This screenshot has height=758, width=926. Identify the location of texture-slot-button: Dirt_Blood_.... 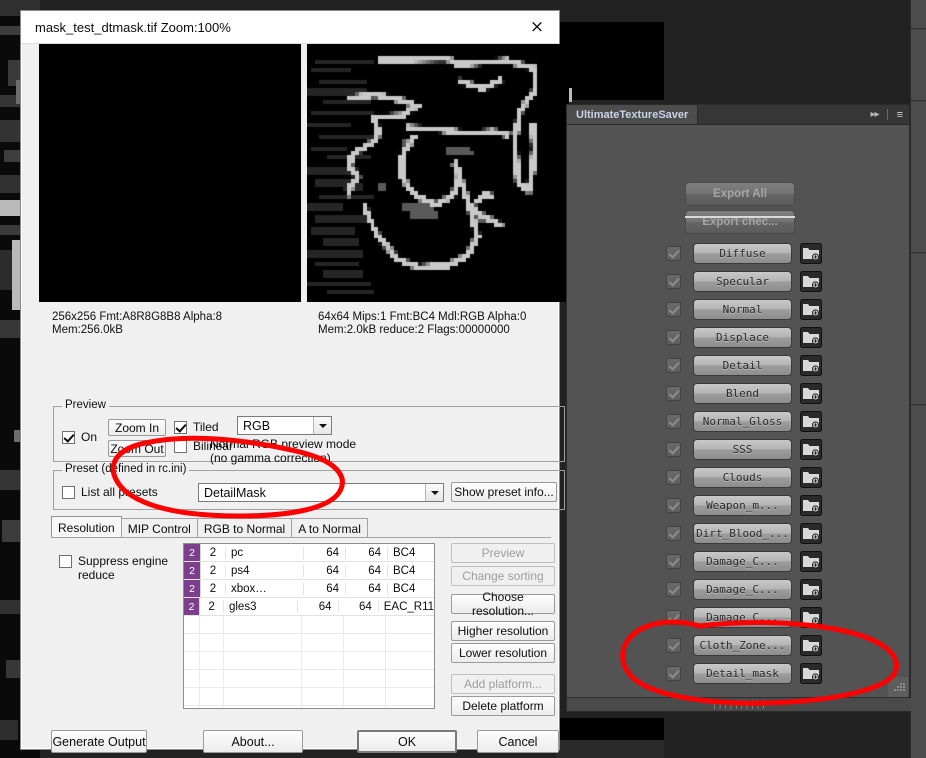
(742, 533).